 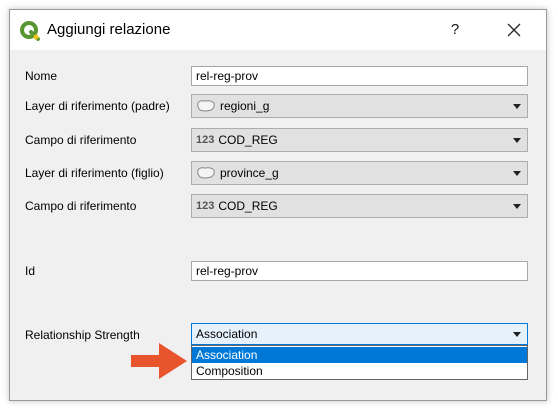 What do you see at coordinates (359, 76) in the screenshot?
I see `name-input: rel-reg-prov` at bounding box center [359, 76].